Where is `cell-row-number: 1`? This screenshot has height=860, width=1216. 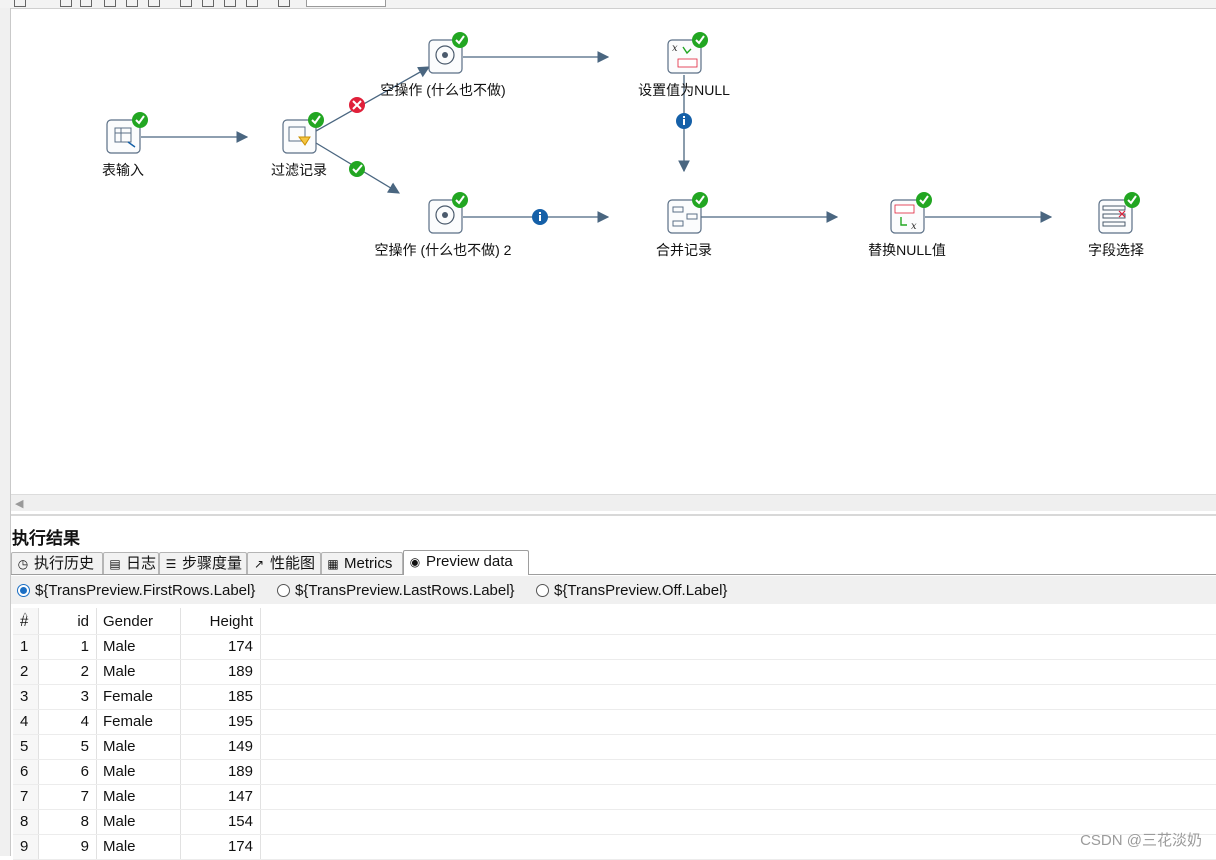 cell-row-number: 1 is located at coordinates (26, 647).